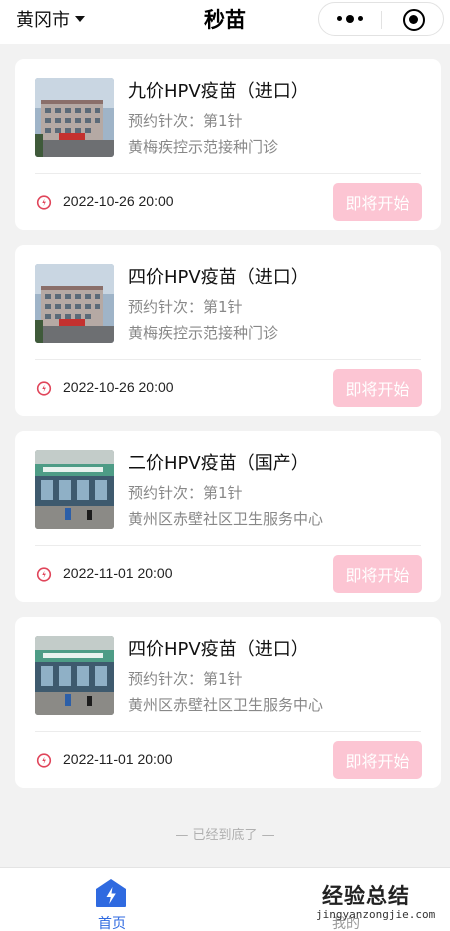 This screenshot has height=931, width=450. What do you see at coordinates (376, 914) in the screenshot?
I see `watermark-sub: jingyanzongjie.com` at bounding box center [376, 914].